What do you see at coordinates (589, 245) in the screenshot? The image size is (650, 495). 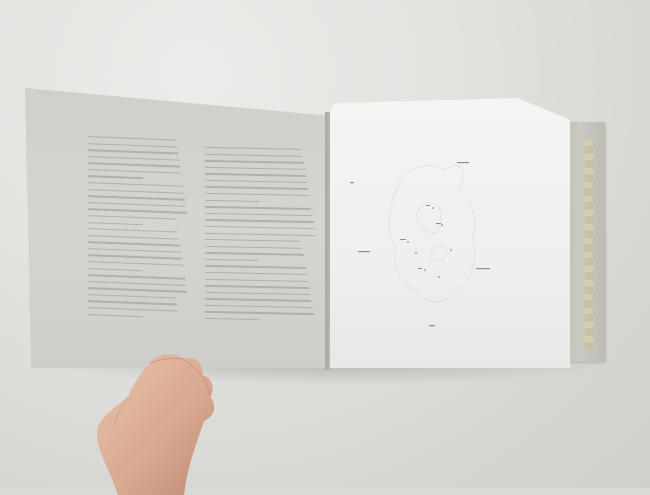 I see `book-spine-edge` at bounding box center [589, 245].